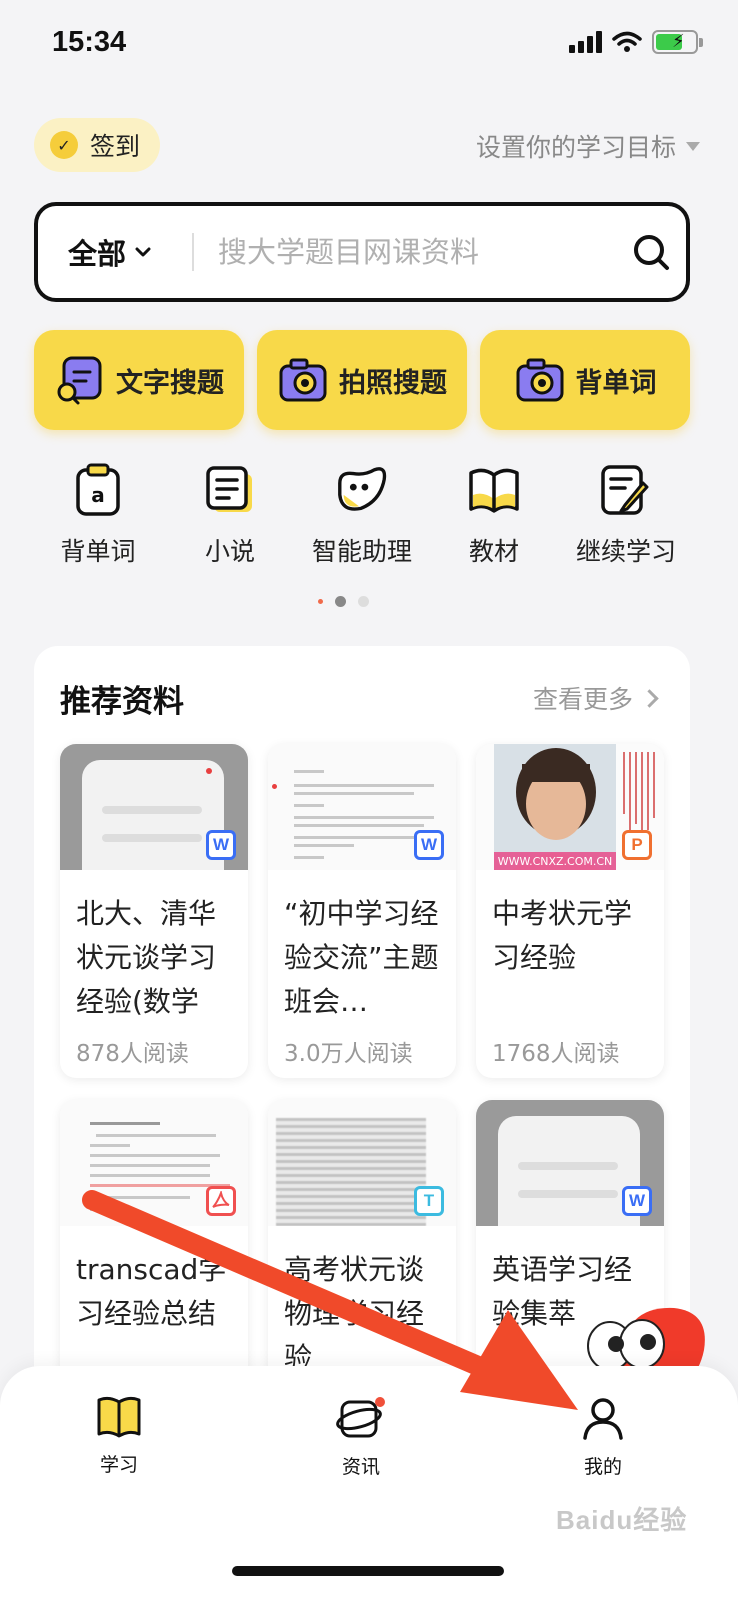 The image size is (738, 1600). Describe the element at coordinates (602, 1467) in the screenshot. I see `tab-label: 我的` at that location.